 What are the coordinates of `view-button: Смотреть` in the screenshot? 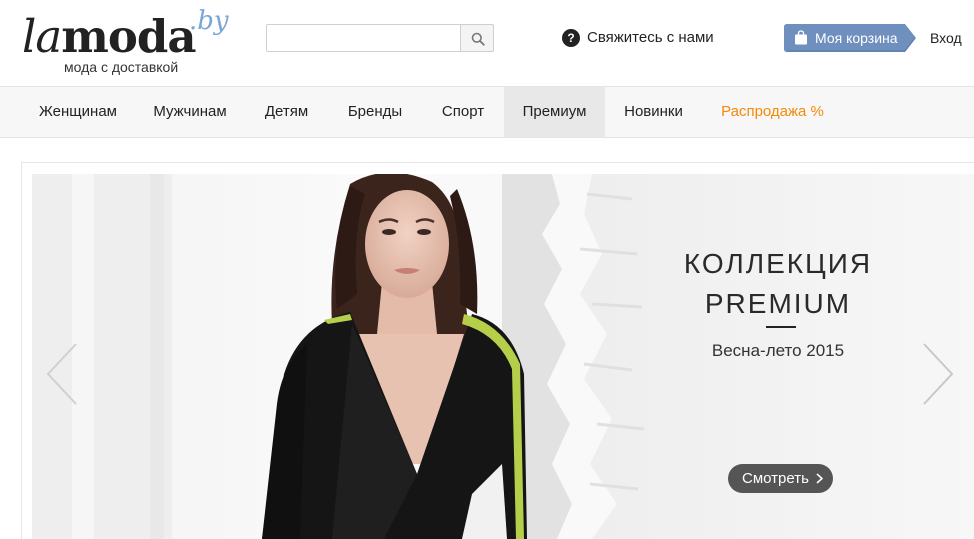 It's located at (780, 478).